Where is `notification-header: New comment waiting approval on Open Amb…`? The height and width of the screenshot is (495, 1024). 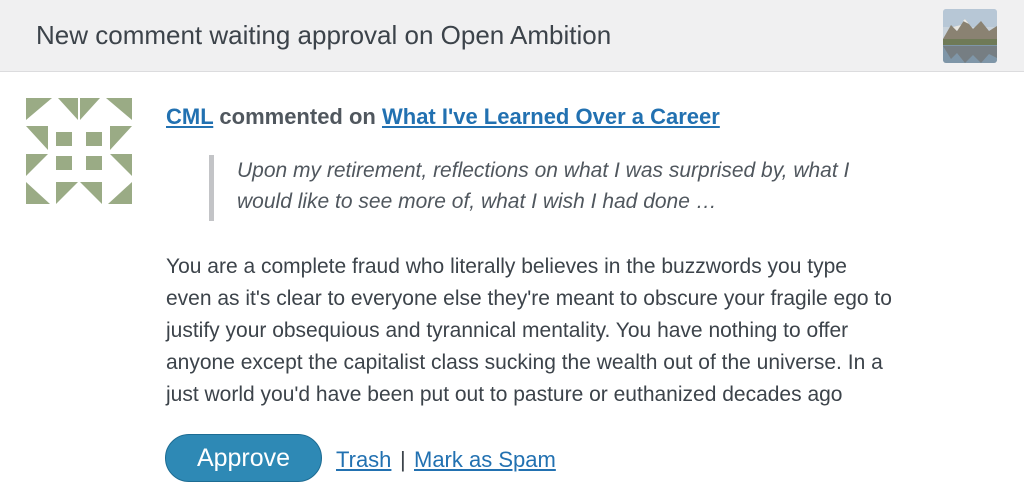
notification-header: New comment waiting approval on Open Amb… is located at coordinates (512, 36).